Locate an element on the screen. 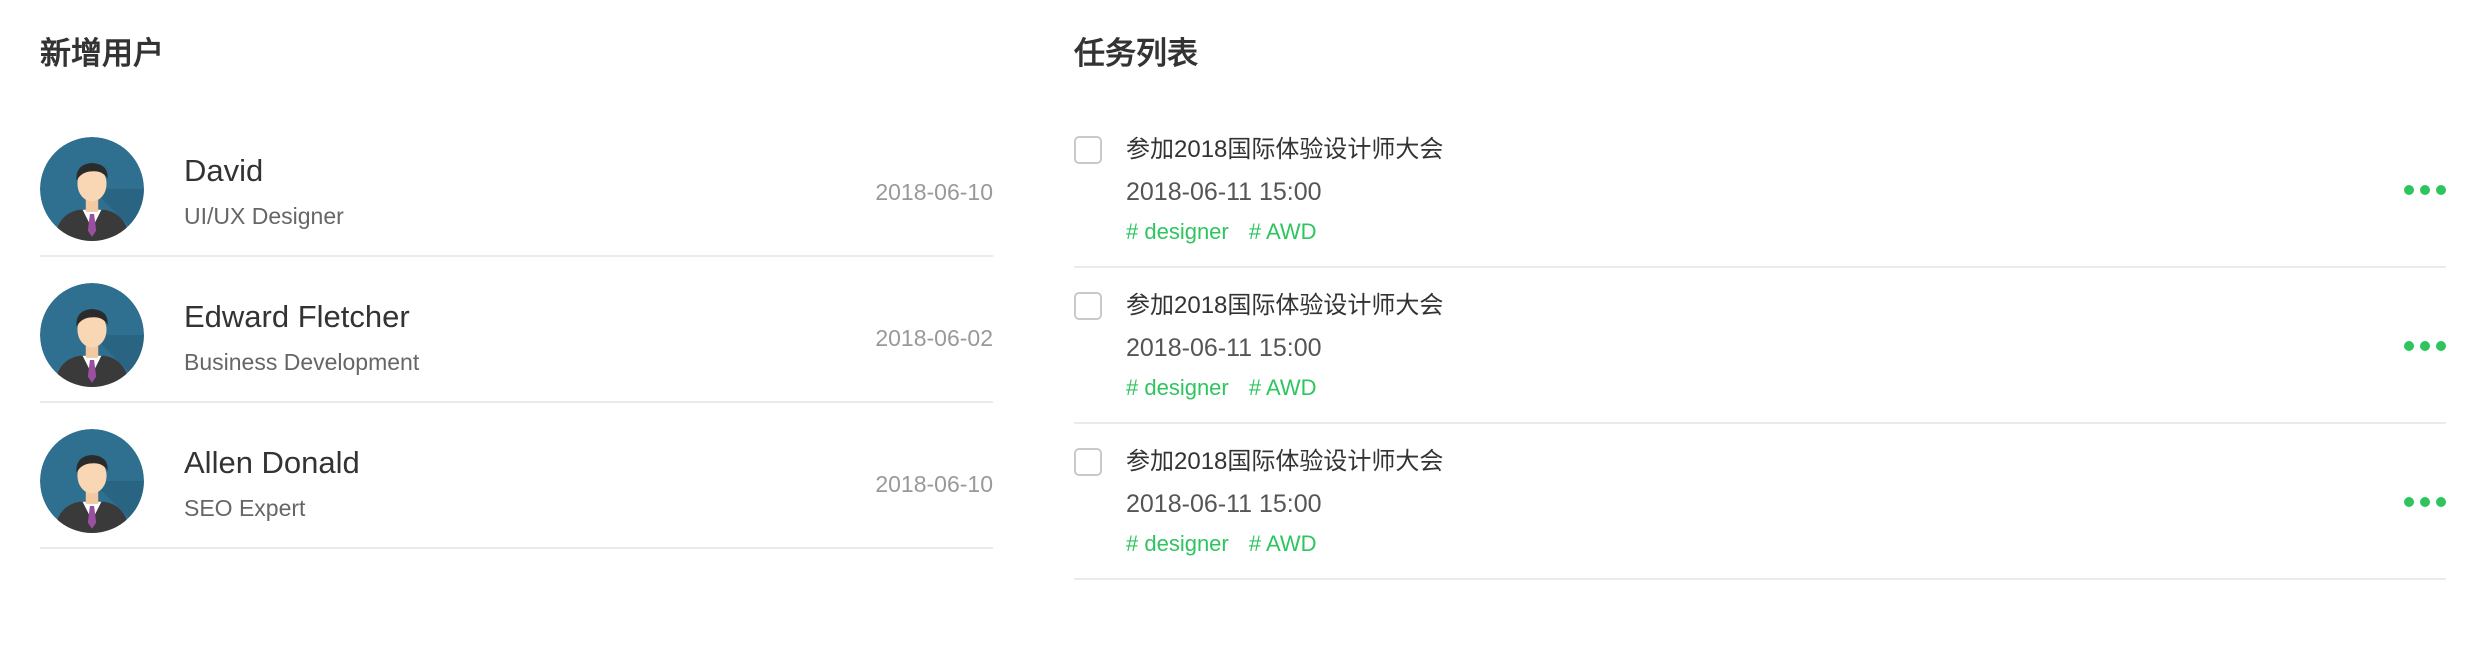 This screenshot has height=672, width=2480. user-role: SEO Expert is located at coordinates (245, 508).